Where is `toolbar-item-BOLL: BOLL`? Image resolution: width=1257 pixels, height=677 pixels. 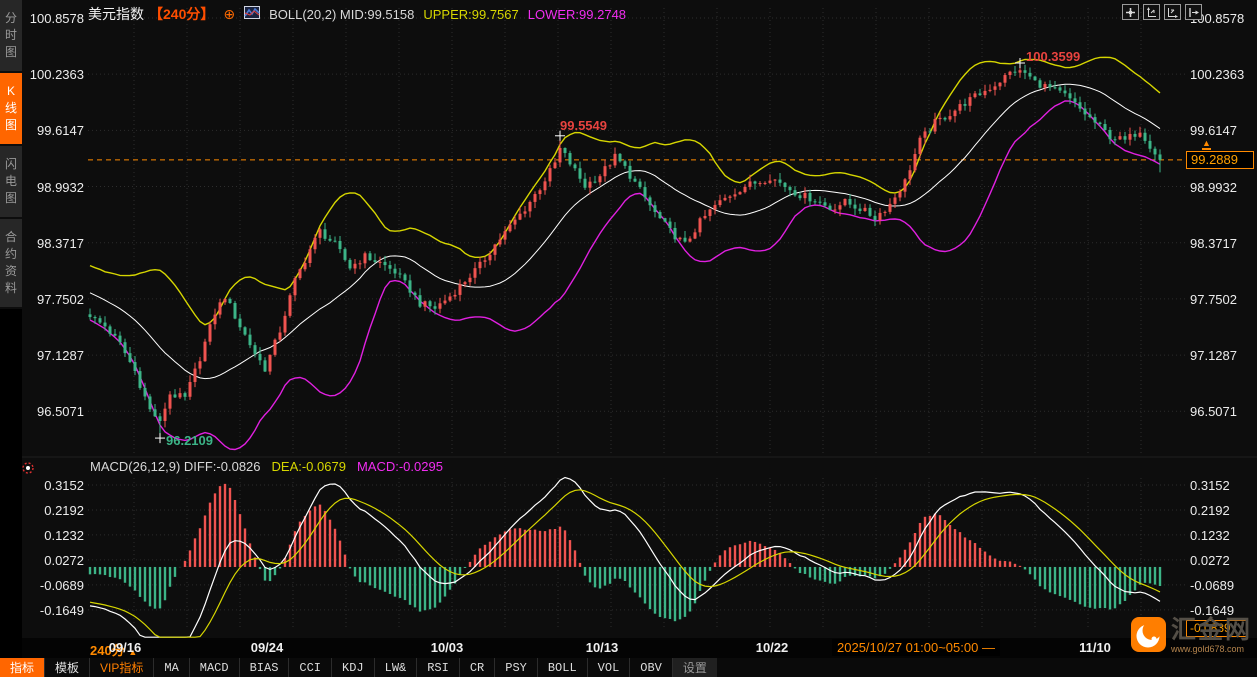
toolbar-item-BOLL: BOLL is located at coordinates (563, 667).